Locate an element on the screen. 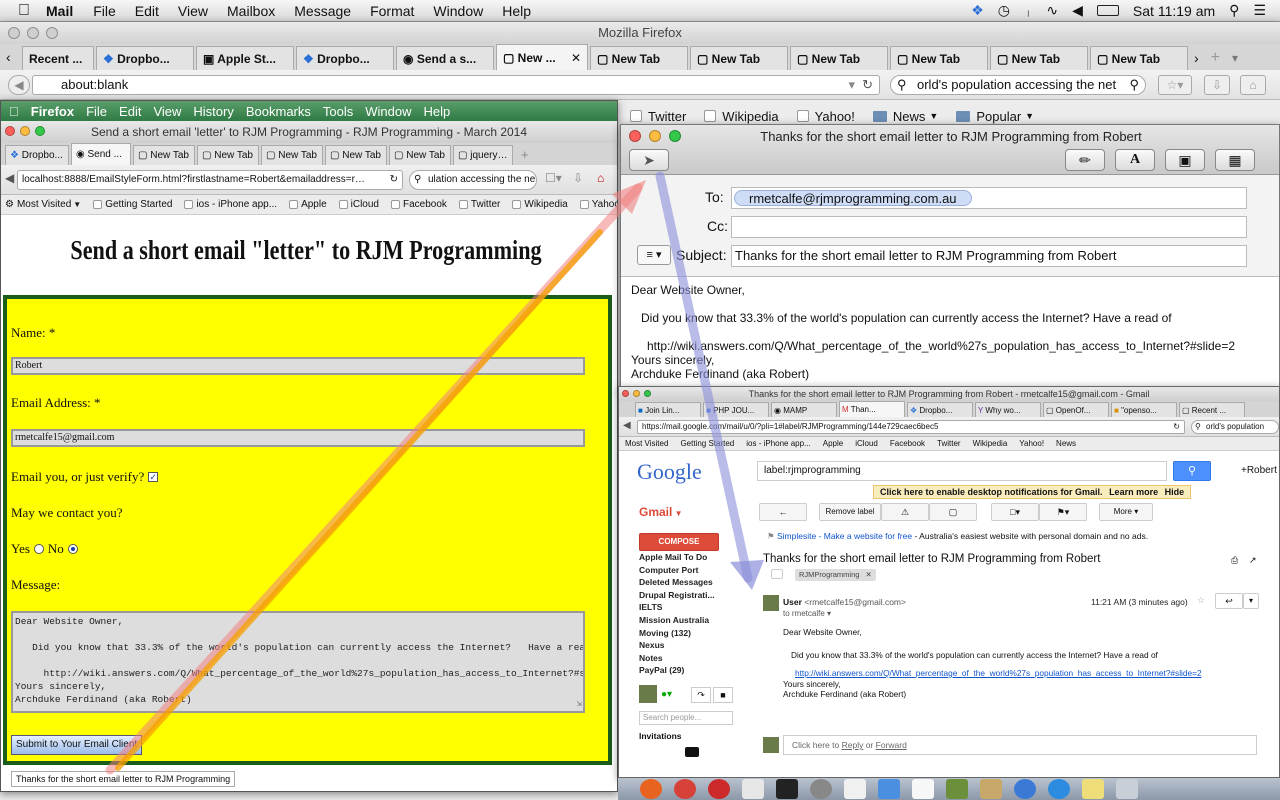 Image resolution: width=1280 pixels, height=800 pixels. finder-dock-icon is located at coordinates (889, 789).